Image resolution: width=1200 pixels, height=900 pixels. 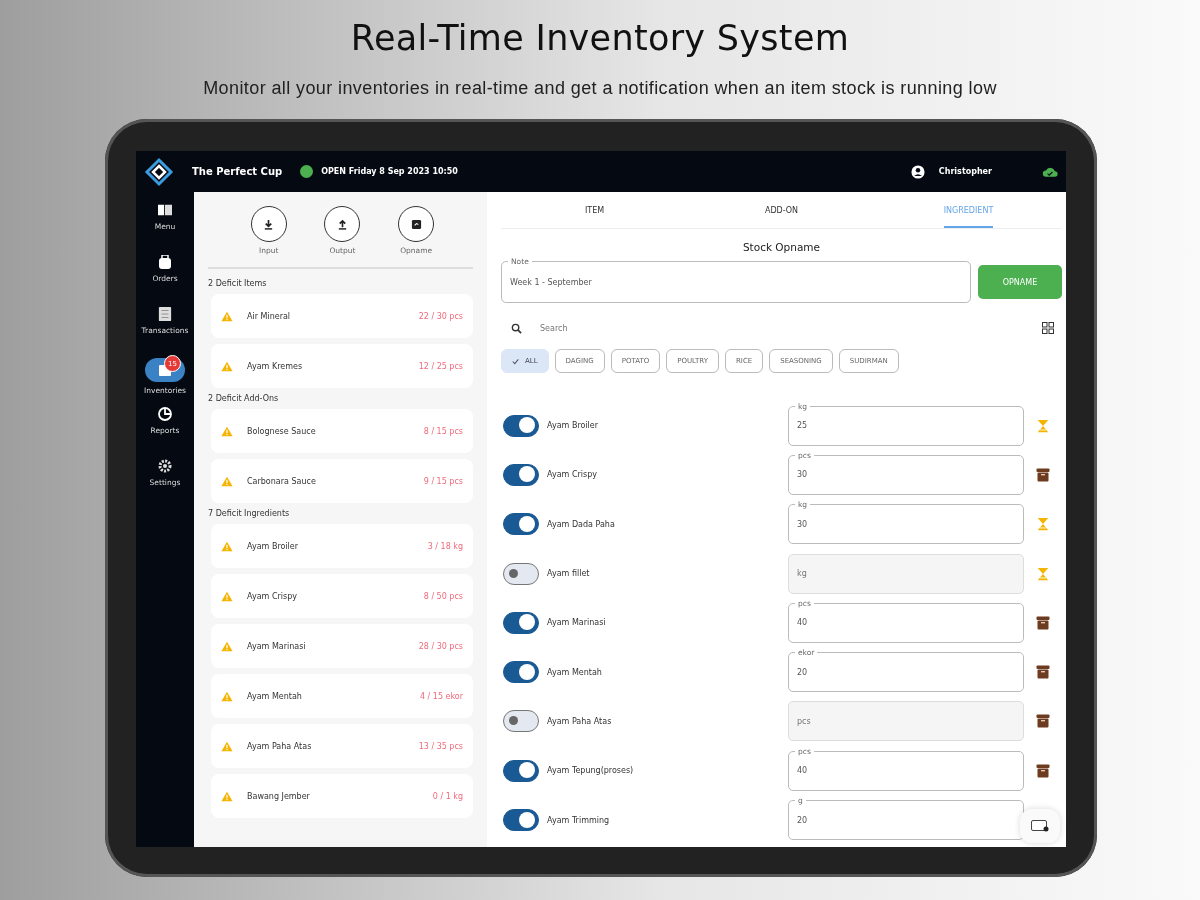 I want to click on deficit-card: Ayam Broiler 3 / 18 kg, so click(x=342, y=546).